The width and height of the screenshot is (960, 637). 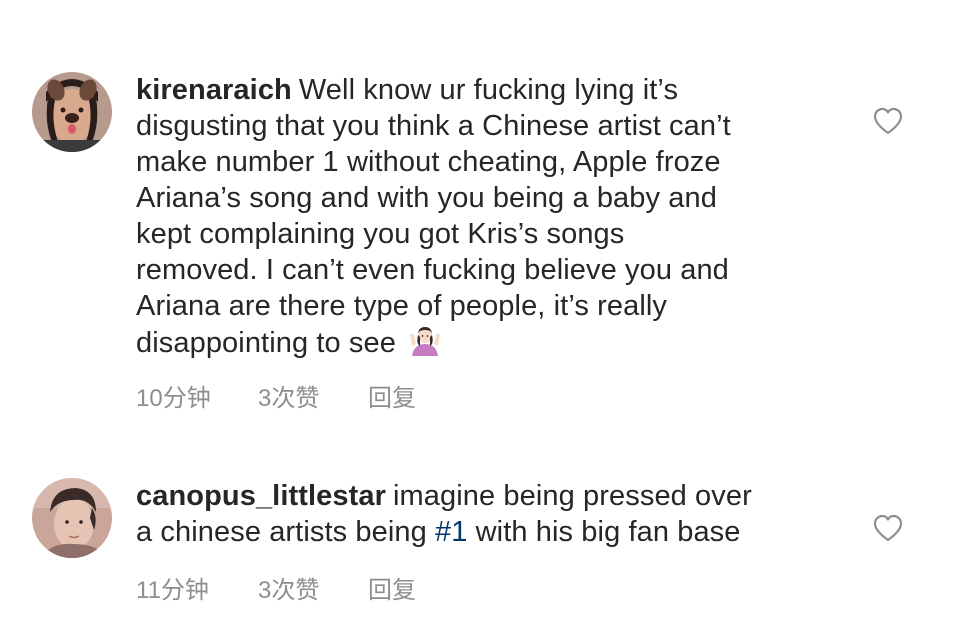 What do you see at coordinates (572, 496) in the screenshot?
I see `comment-line: imagine being pressed over` at bounding box center [572, 496].